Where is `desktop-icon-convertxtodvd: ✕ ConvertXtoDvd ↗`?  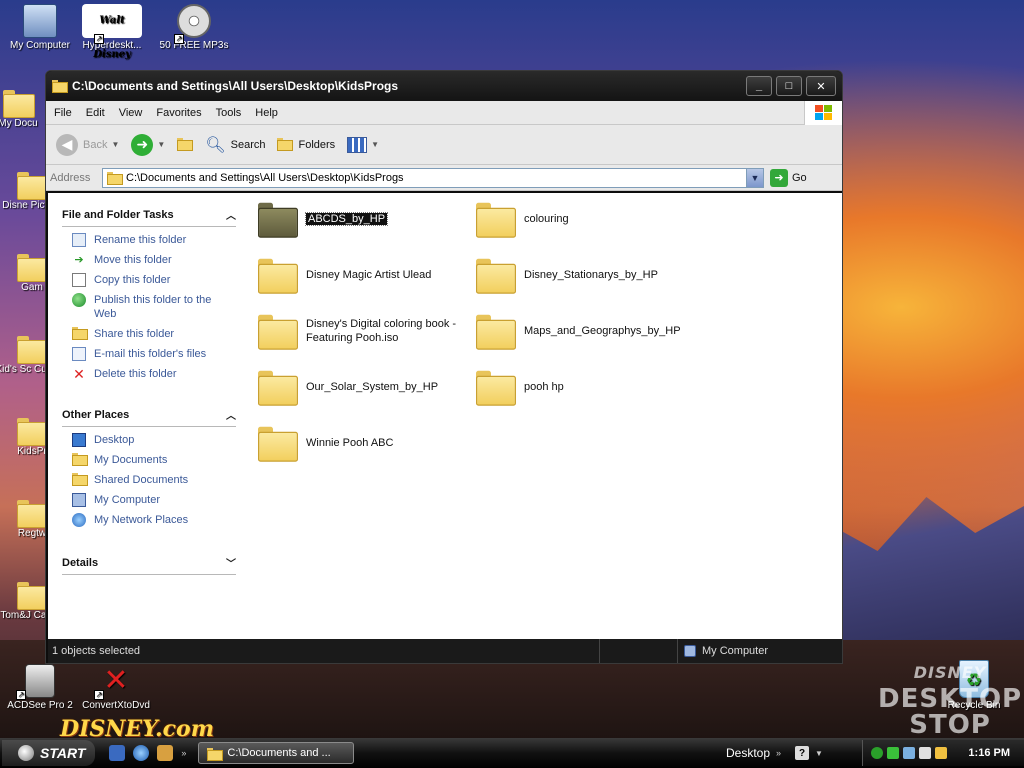
desktop-icon-convertxtodvd: ✕ ConvertXtoDvd ↗ is located at coordinates (116, 688).